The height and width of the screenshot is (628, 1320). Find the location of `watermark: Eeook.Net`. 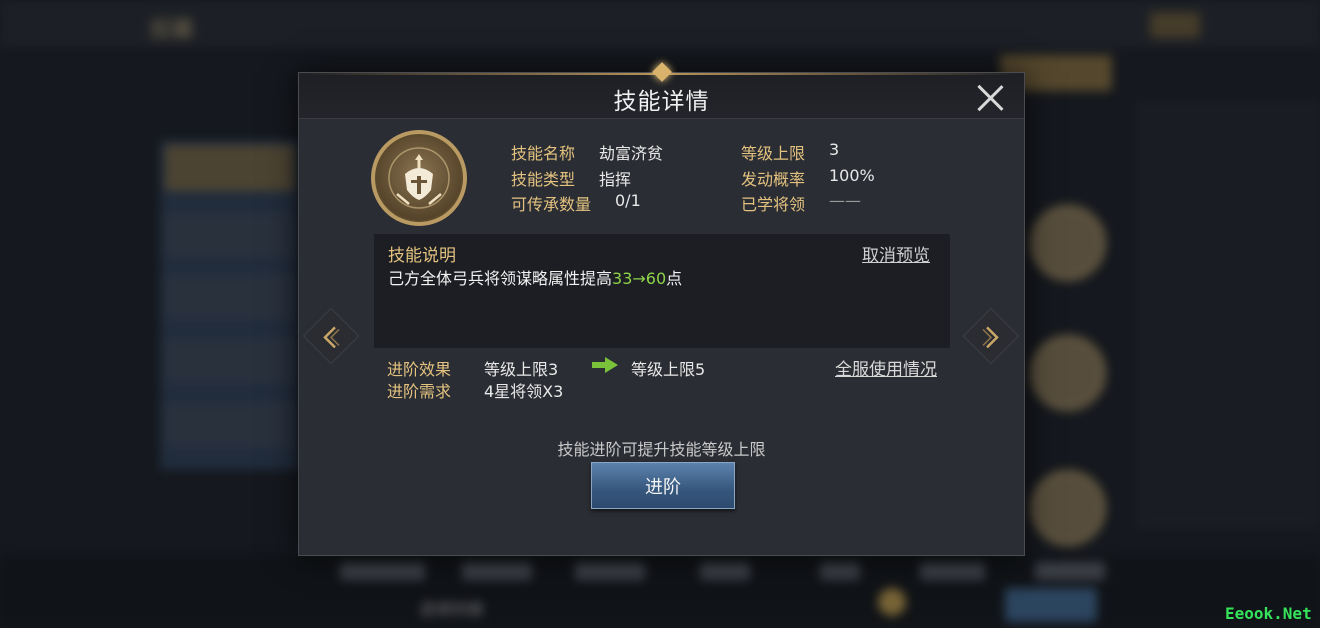

watermark: Eeook.Net is located at coordinates (1268, 613).